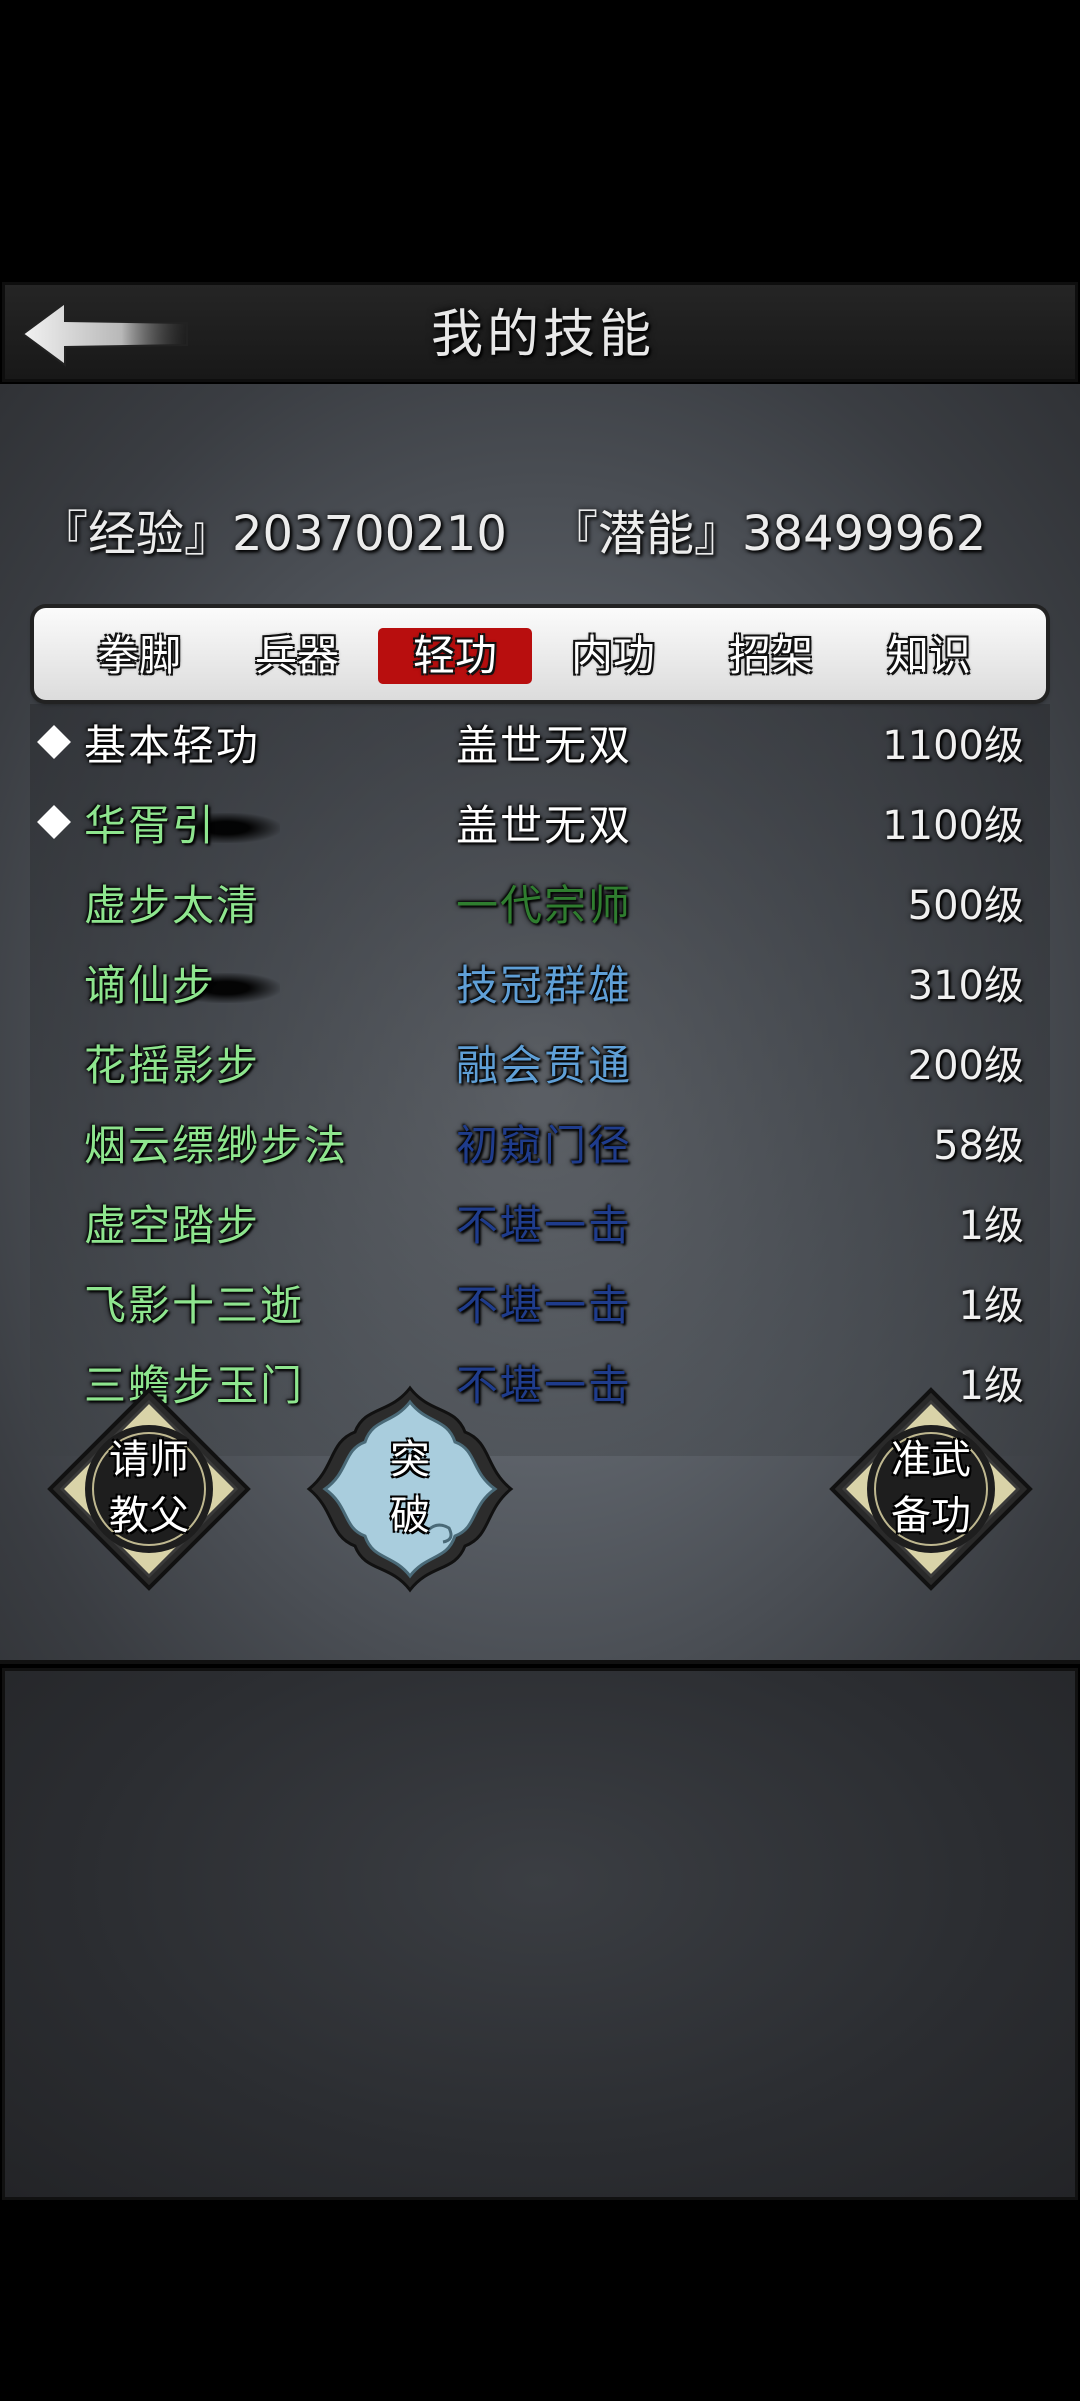  Describe the element at coordinates (931, 1516) in the screenshot. I see `prepare-skill-label-2: 备功` at that location.